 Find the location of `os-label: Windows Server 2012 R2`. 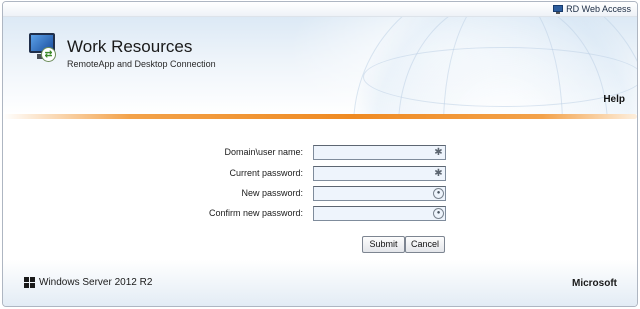

os-label: Windows Server 2012 R2 is located at coordinates (96, 282).